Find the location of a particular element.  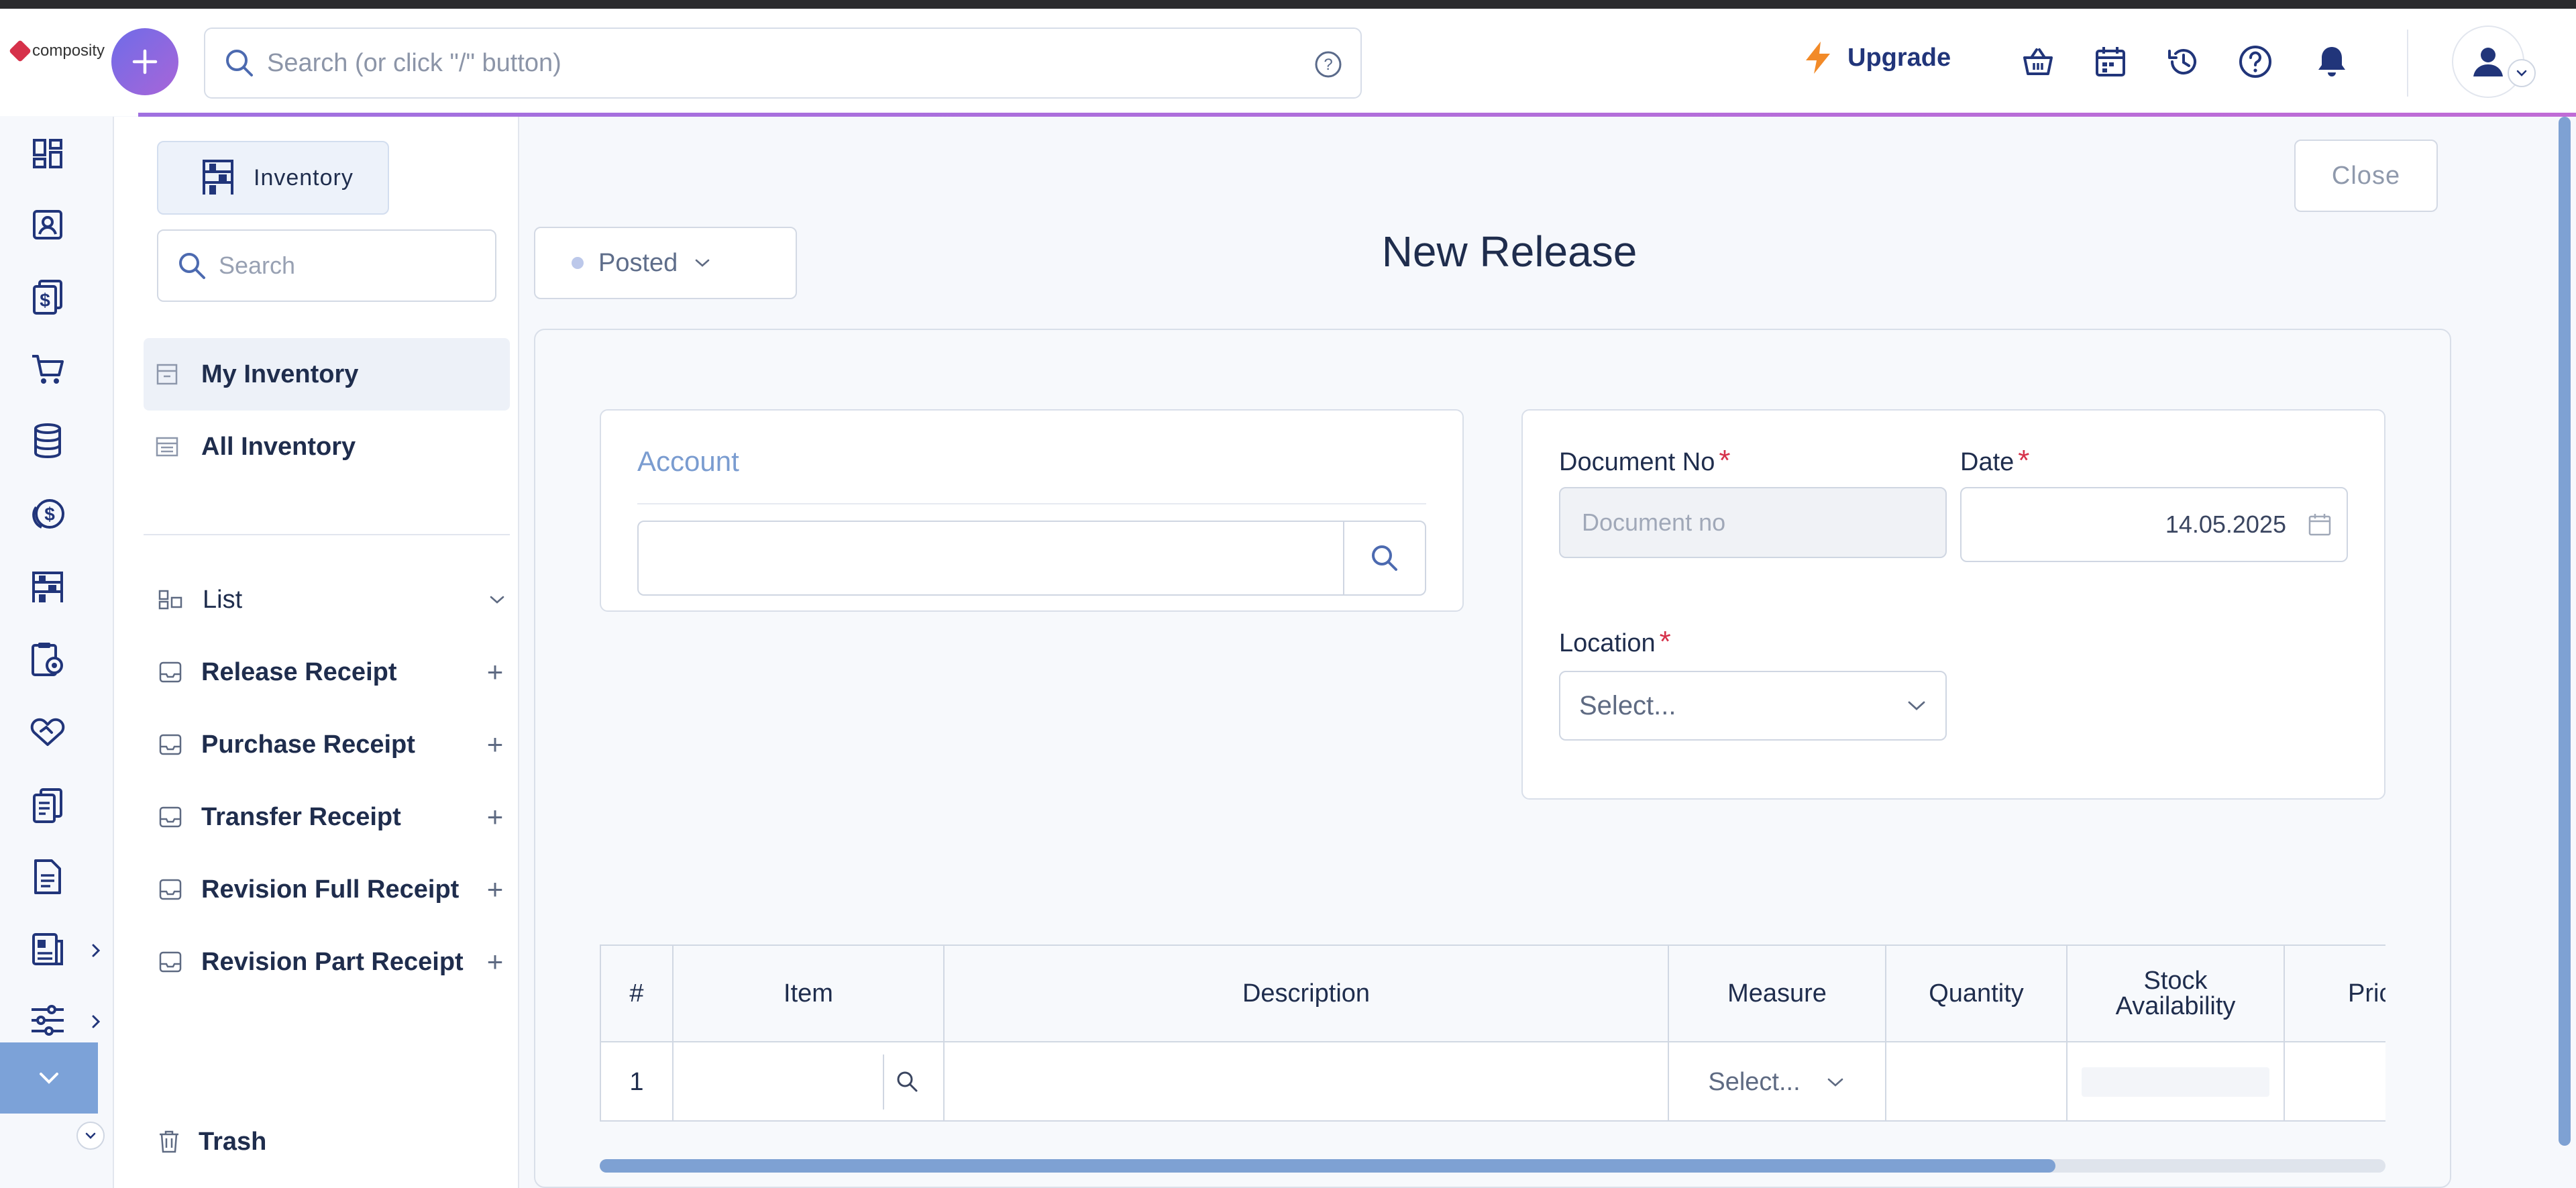

archive-icon is located at coordinates (167, 374).